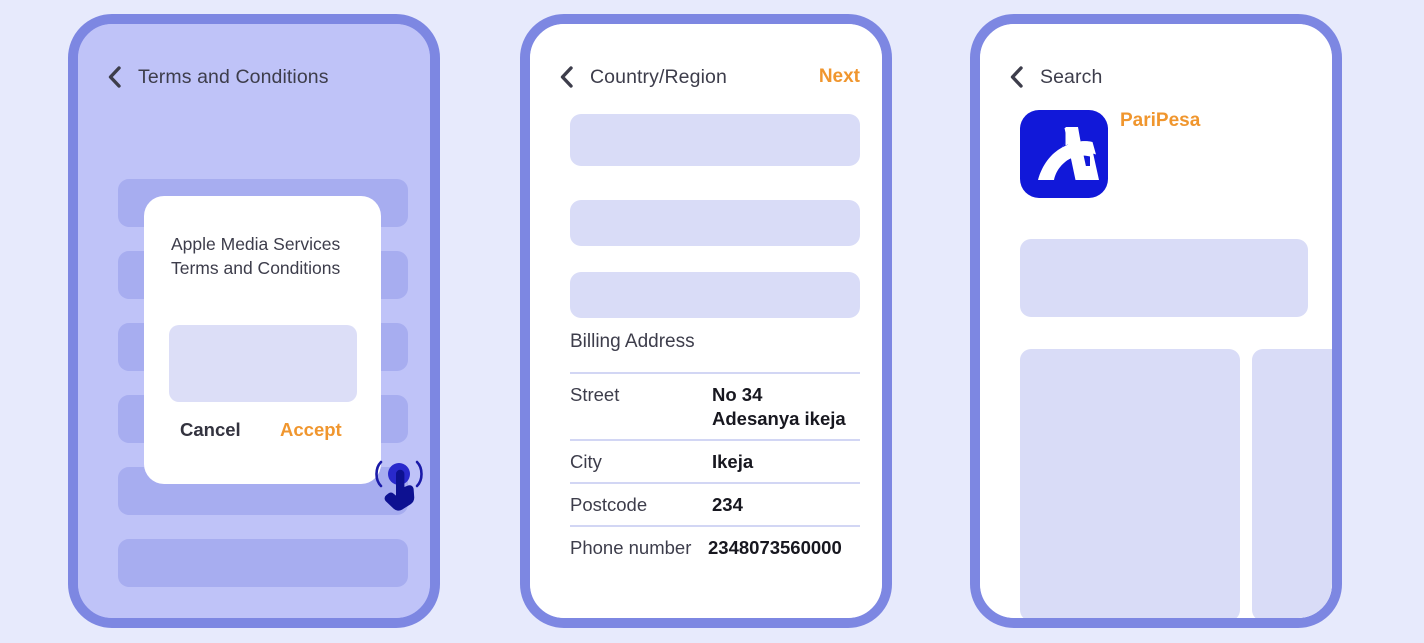 This screenshot has width=1424, height=643. I want to click on table-row: City Ikeja, so click(715, 460).